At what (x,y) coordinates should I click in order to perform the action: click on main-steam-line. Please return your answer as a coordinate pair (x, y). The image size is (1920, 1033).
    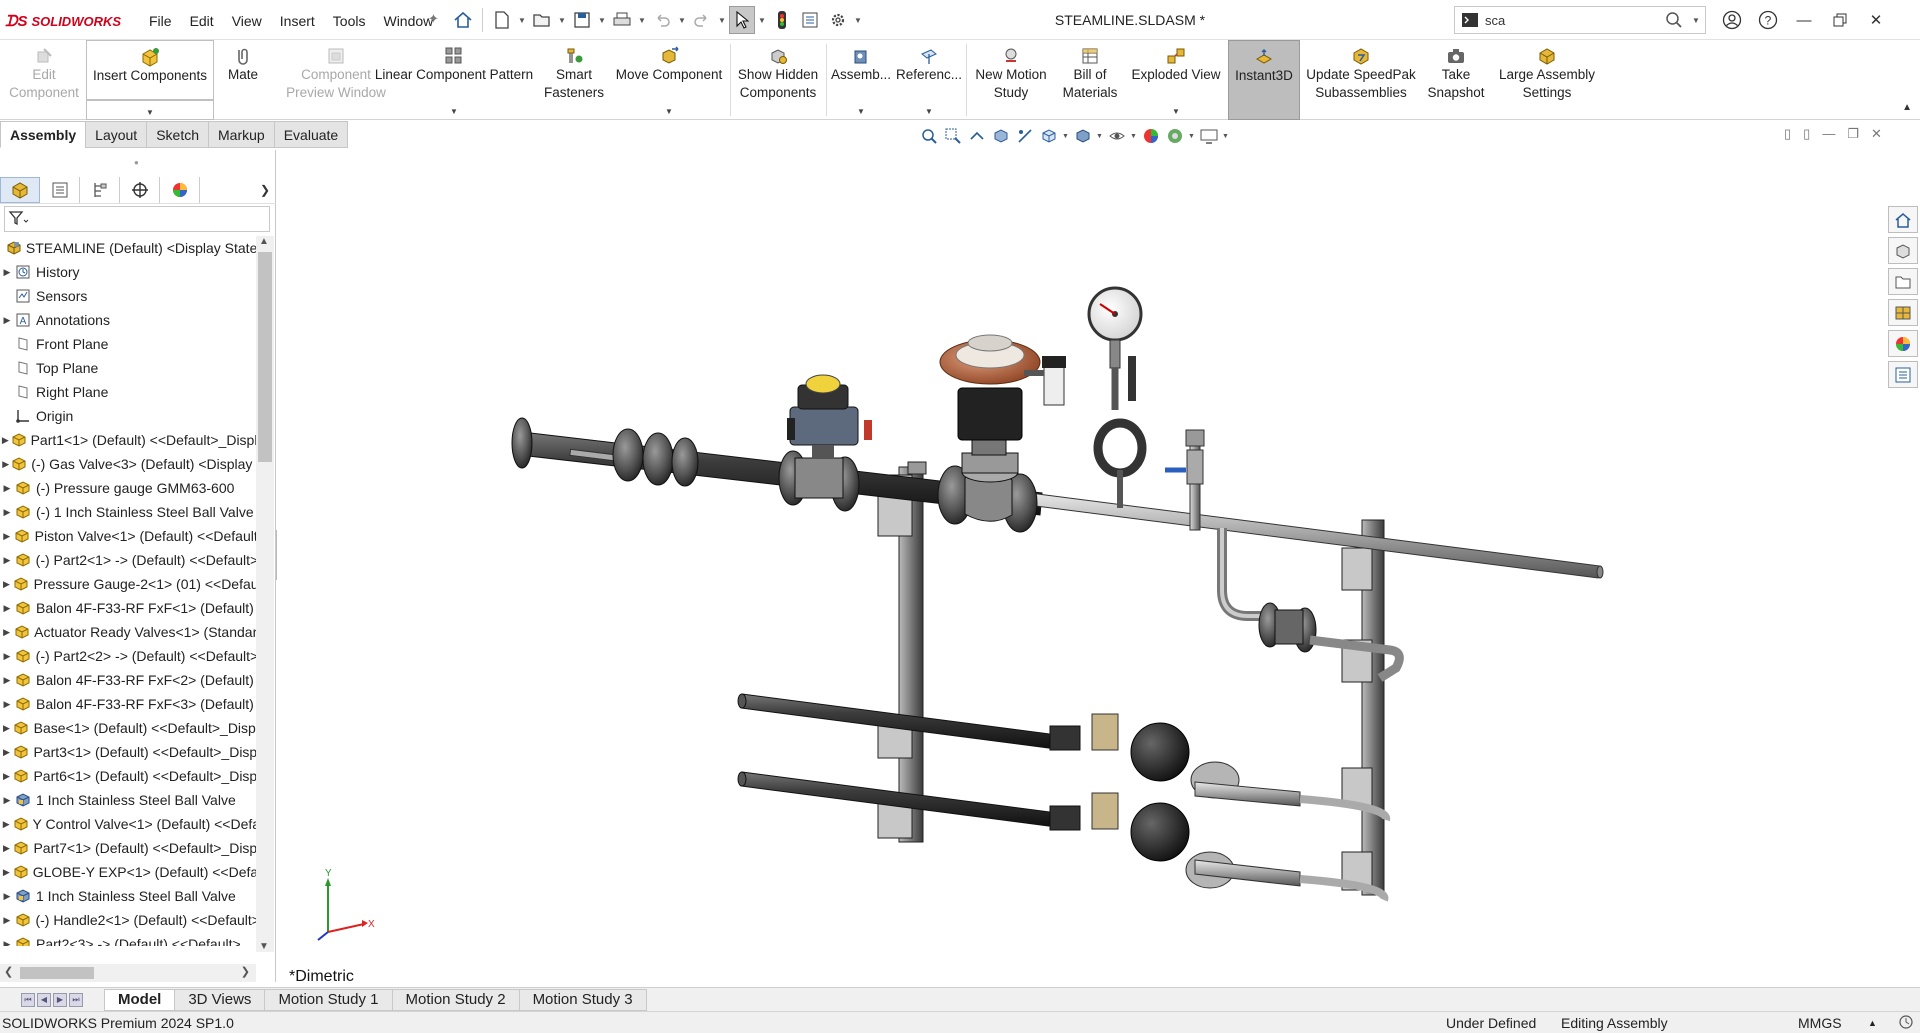
    Looking at the image, I should click on (1057, 498).